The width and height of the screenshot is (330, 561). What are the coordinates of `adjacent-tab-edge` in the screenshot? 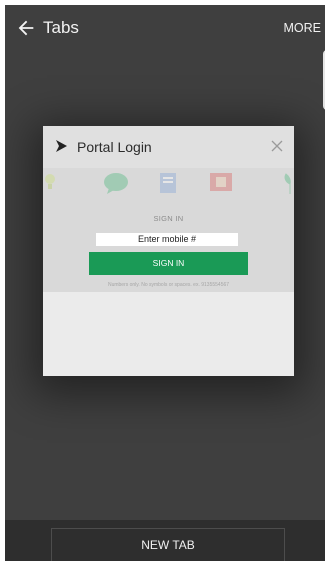 It's located at (324, 80).